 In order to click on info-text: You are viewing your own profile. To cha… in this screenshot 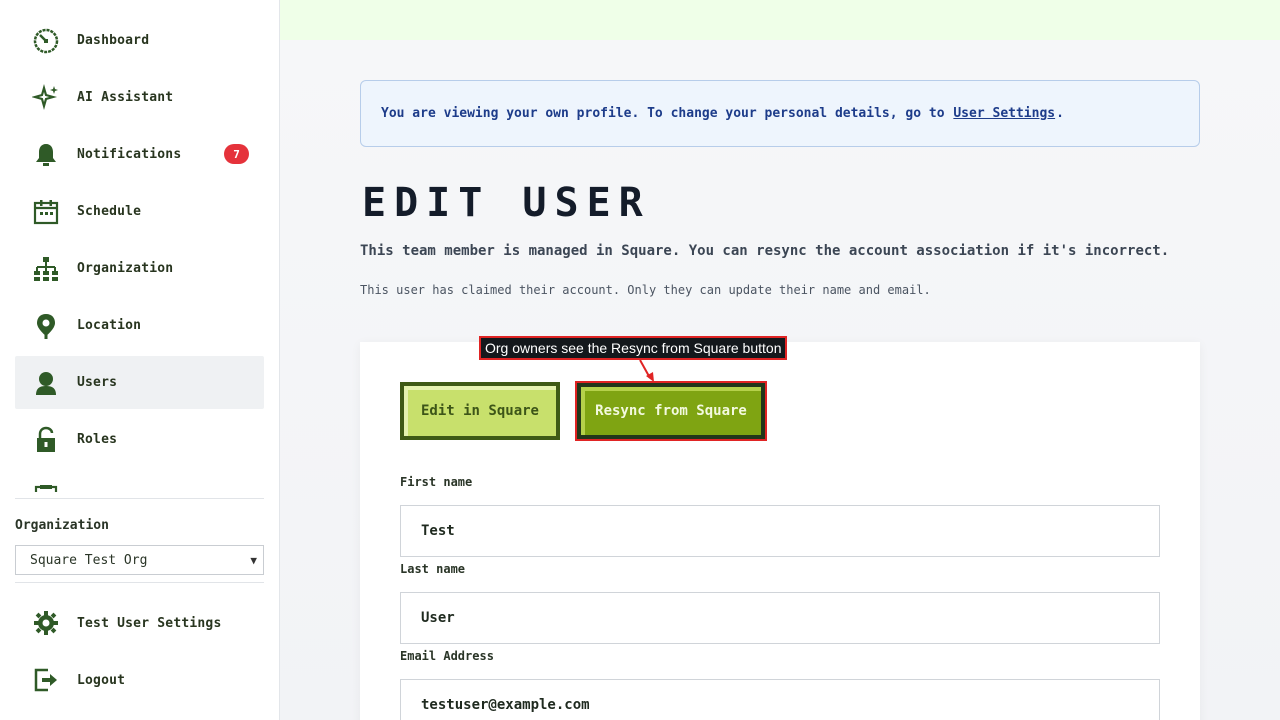, I will do `click(663, 113)`.